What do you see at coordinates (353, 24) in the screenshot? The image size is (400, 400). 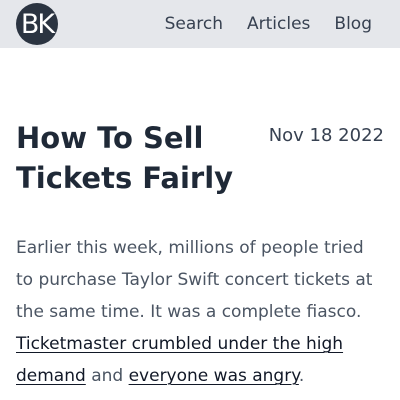 I see `nav-blog-link: Blog` at bounding box center [353, 24].